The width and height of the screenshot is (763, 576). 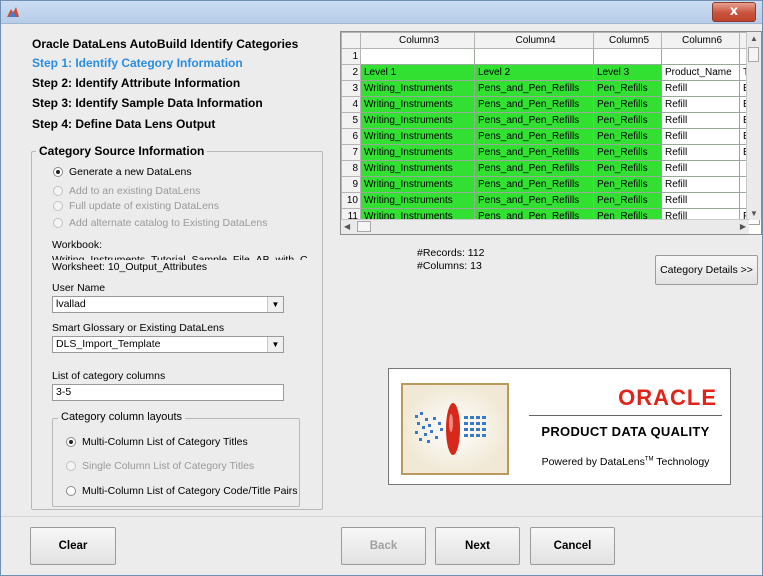 I want to click on category-details-button: Category Details >>, so click(x=706, y=270).